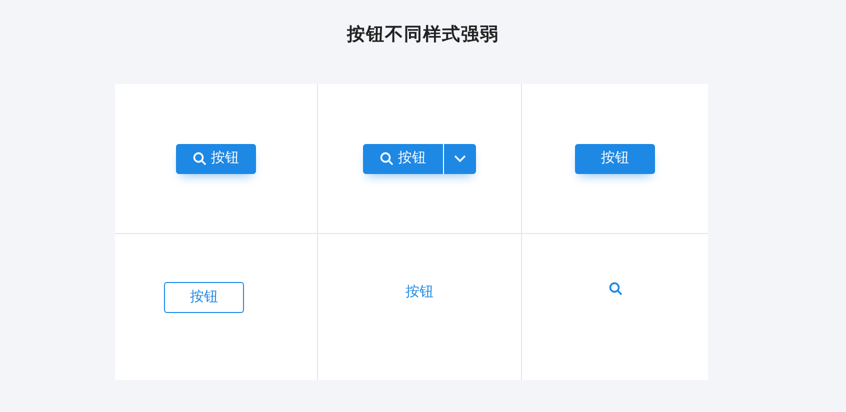 Image resolution: width=846 pixels, height=412 pixels. What do you see at coordinates (204, 297) in the screenshot?
I see `outline-button: 按钮` at bounding box center [204, 297].